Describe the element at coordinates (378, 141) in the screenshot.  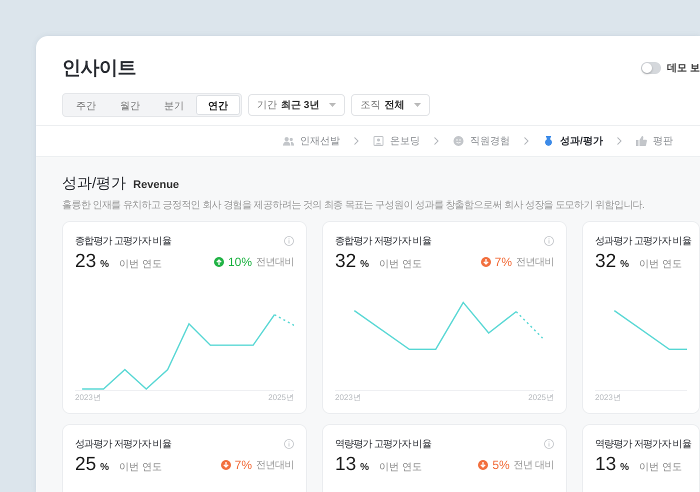
I see `id-card-icon` at that location.